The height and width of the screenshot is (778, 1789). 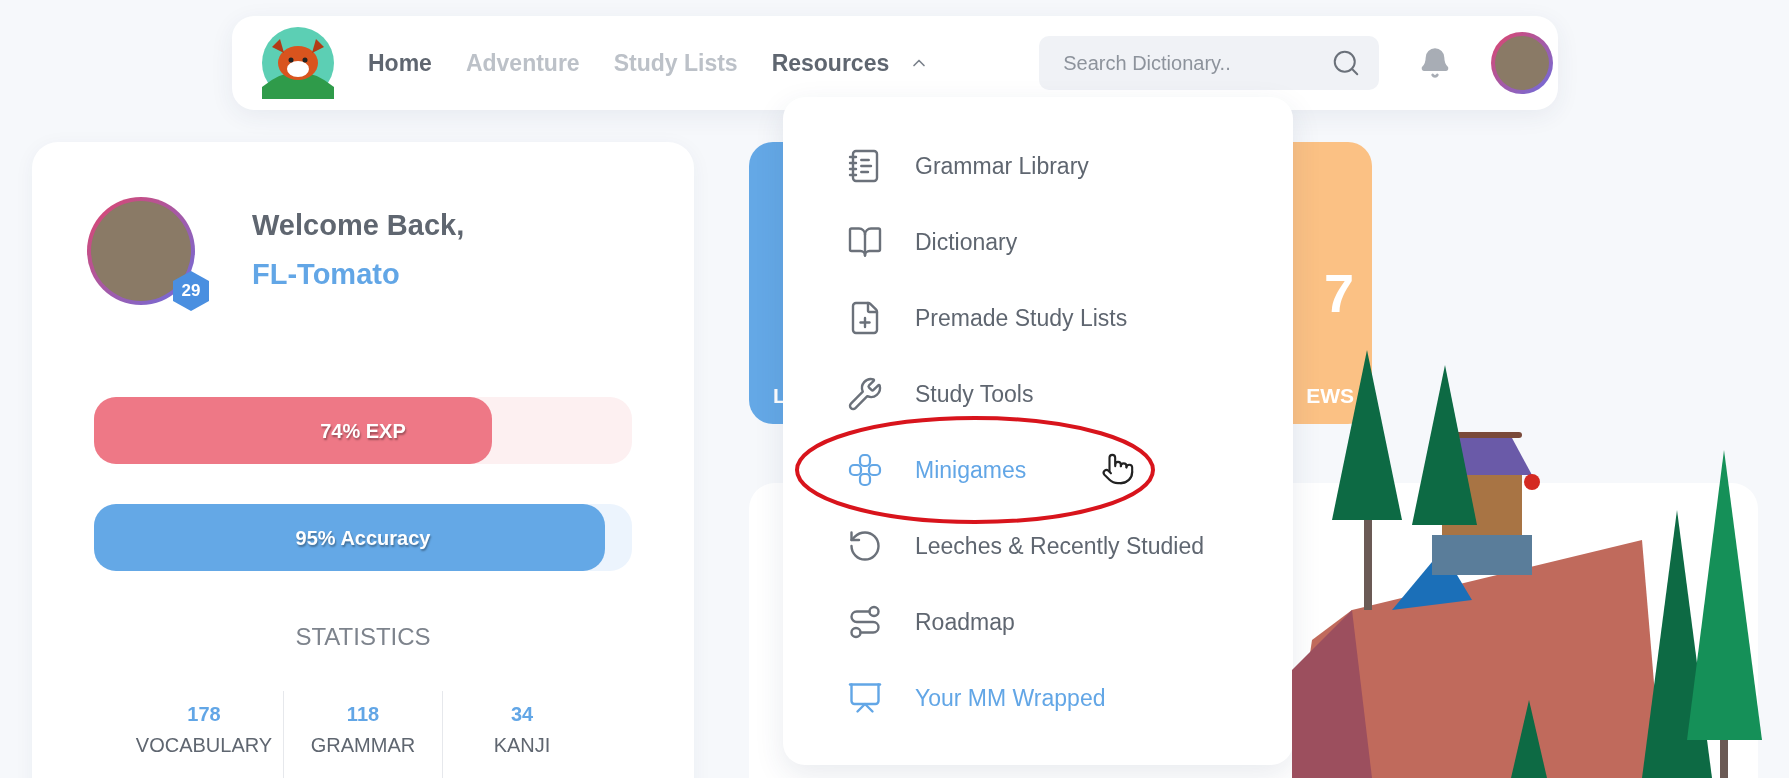 I want to click on menu-item: Roadmap, so click(x=1070, y=622).